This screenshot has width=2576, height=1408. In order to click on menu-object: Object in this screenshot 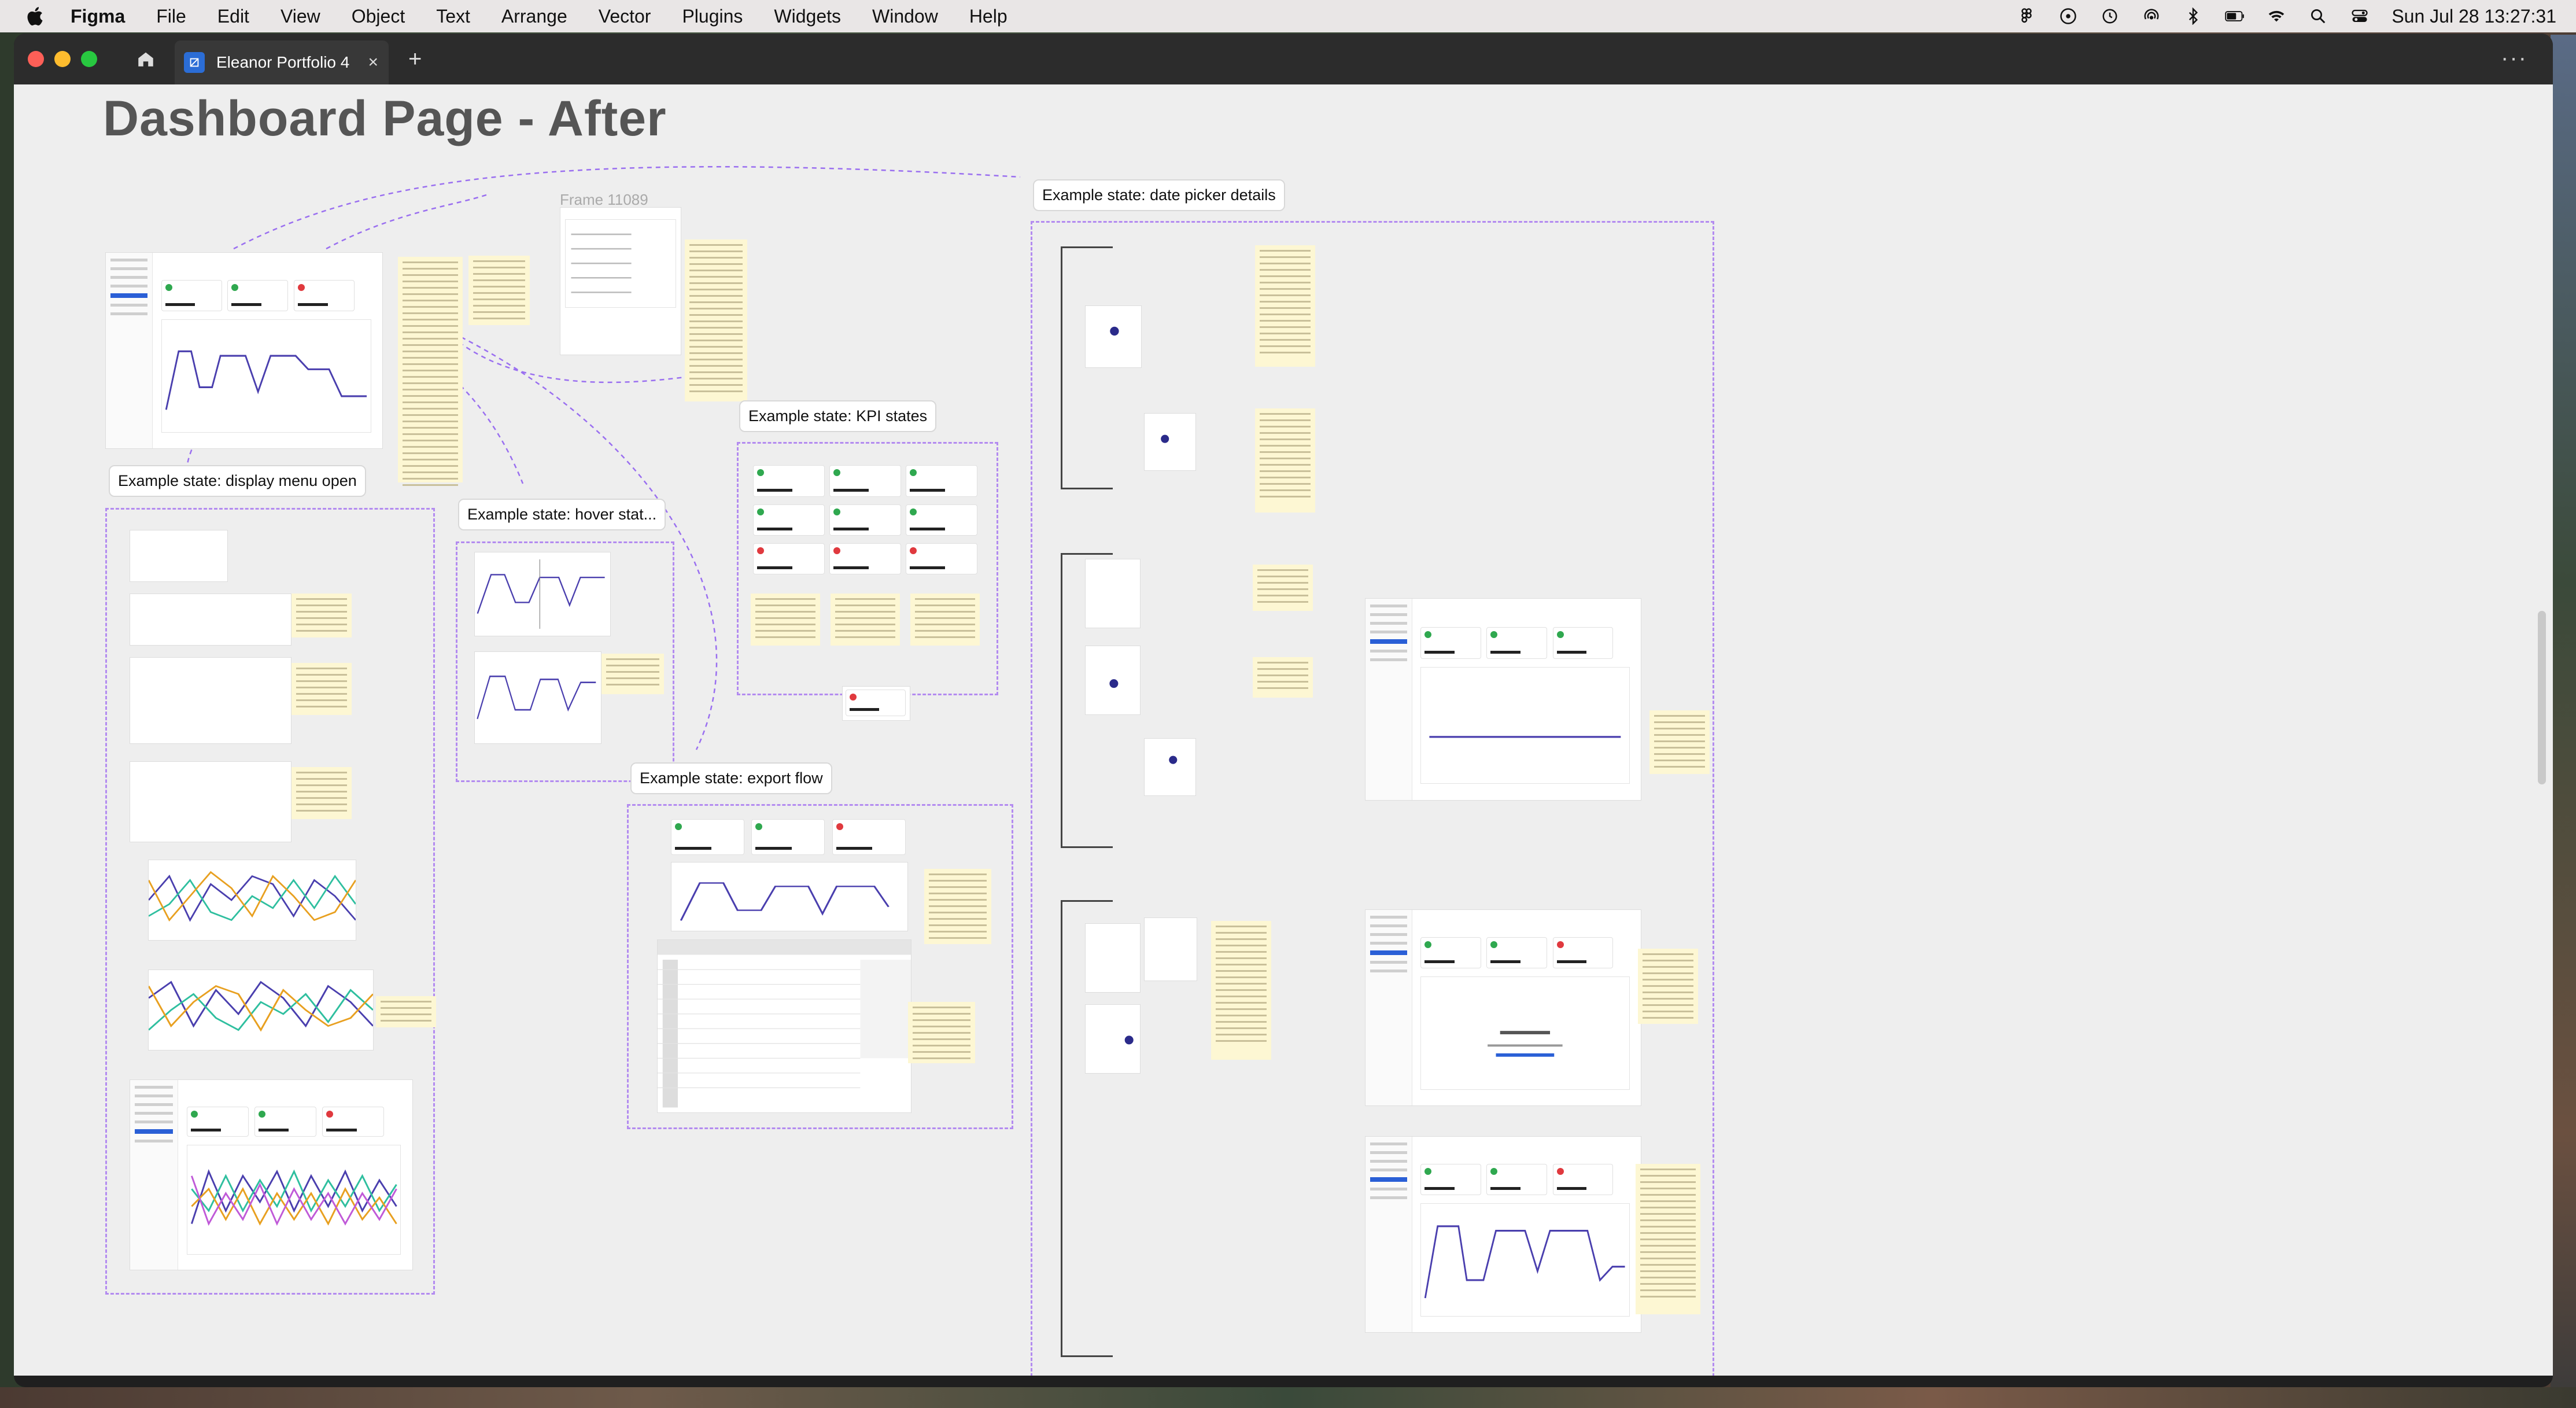, I will do `click(378, 16)`.